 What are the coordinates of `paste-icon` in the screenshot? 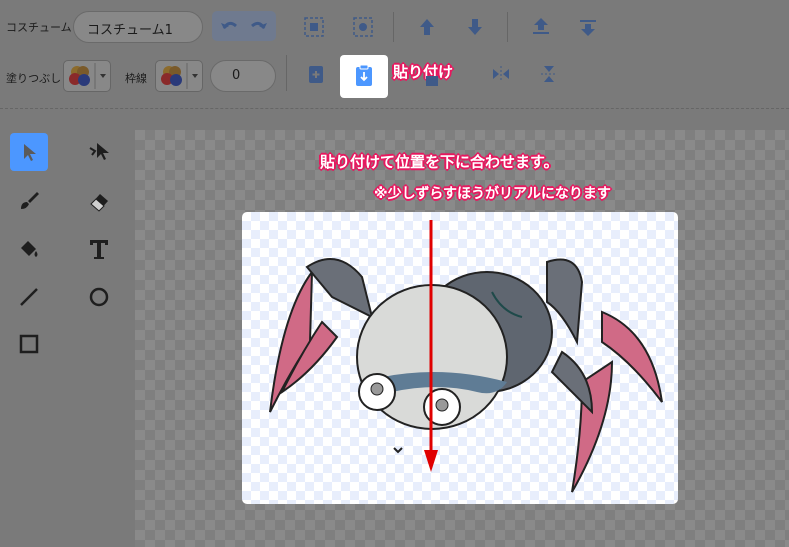 It's located at (364, 75).